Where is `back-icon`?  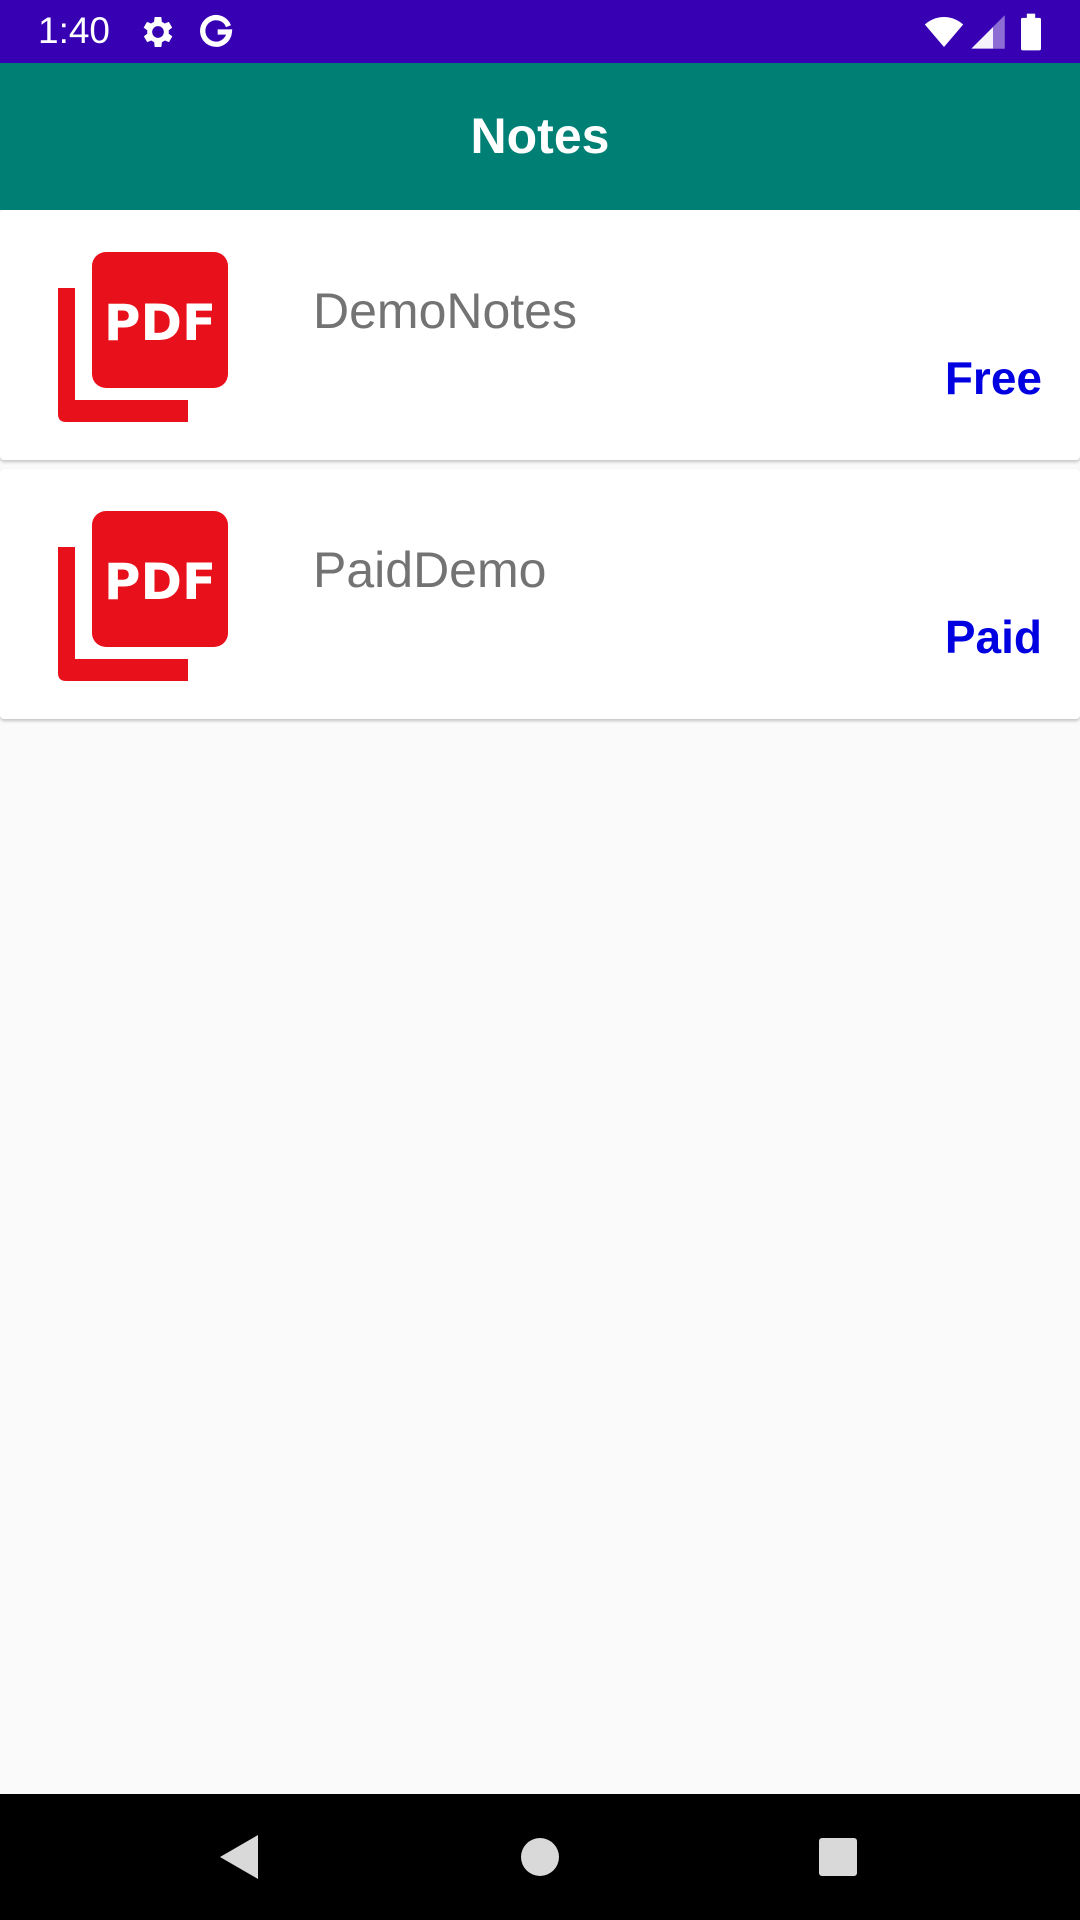 back-icon is located at coordinates (240, 1857).